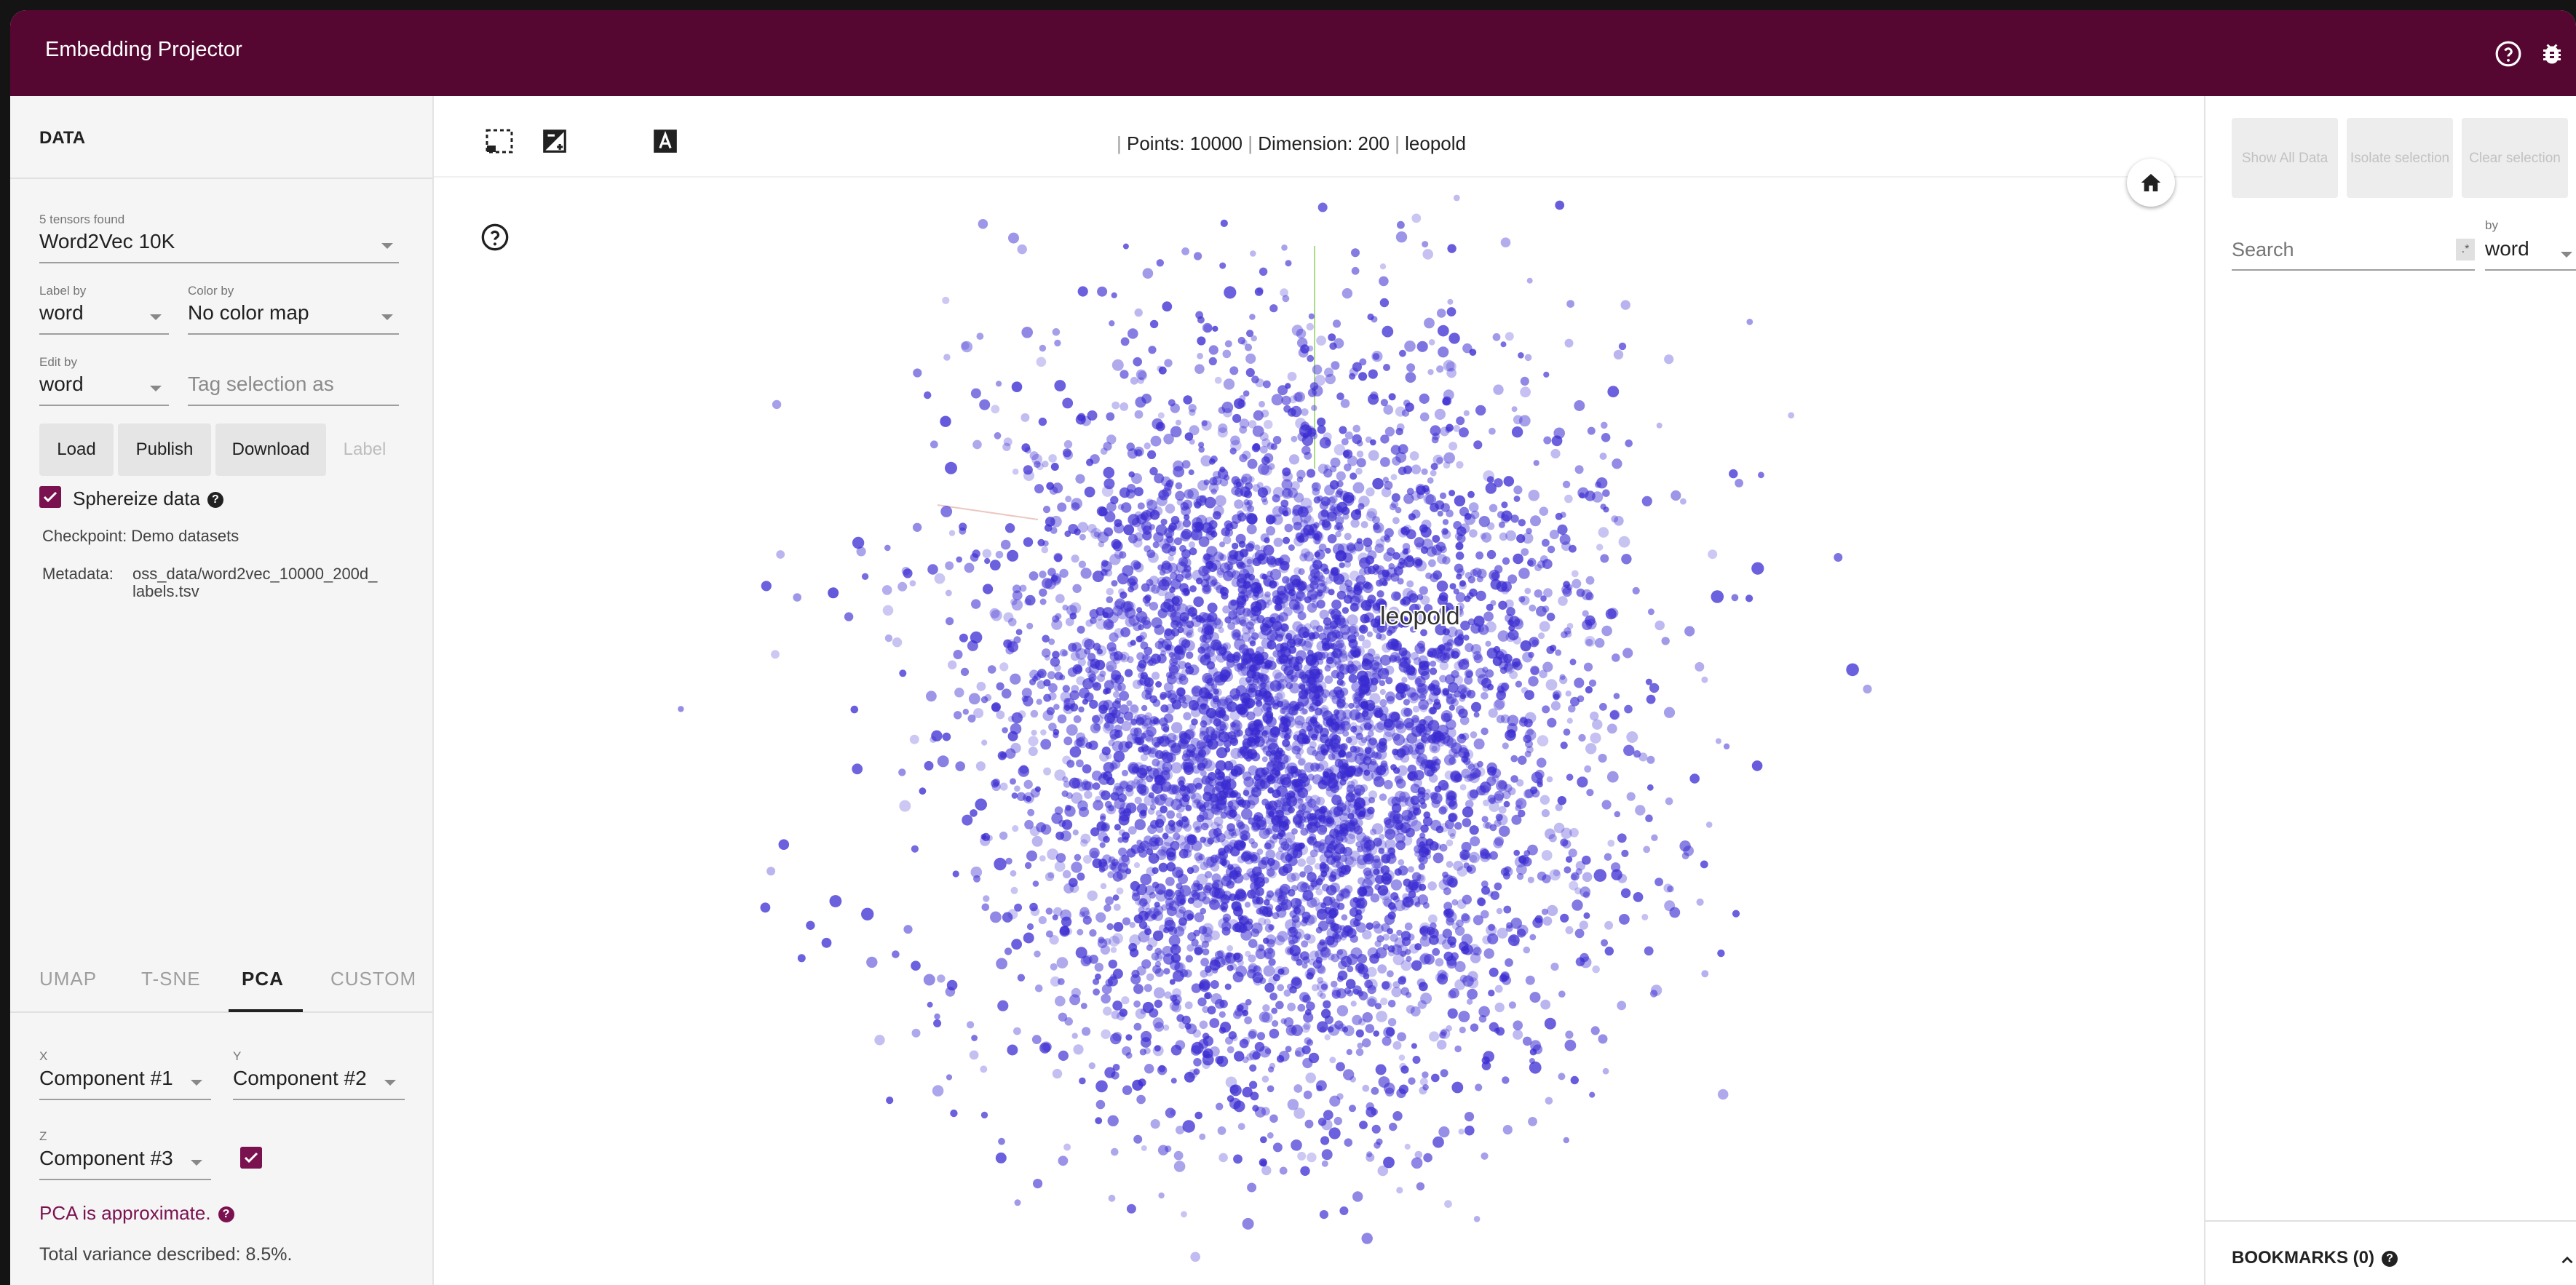 The height and width of the screenshot is (1285, 2576). Describe the element at coordinates (106, 1158) in the screenshot. I see `pca-z-select: Component #3` at that location.